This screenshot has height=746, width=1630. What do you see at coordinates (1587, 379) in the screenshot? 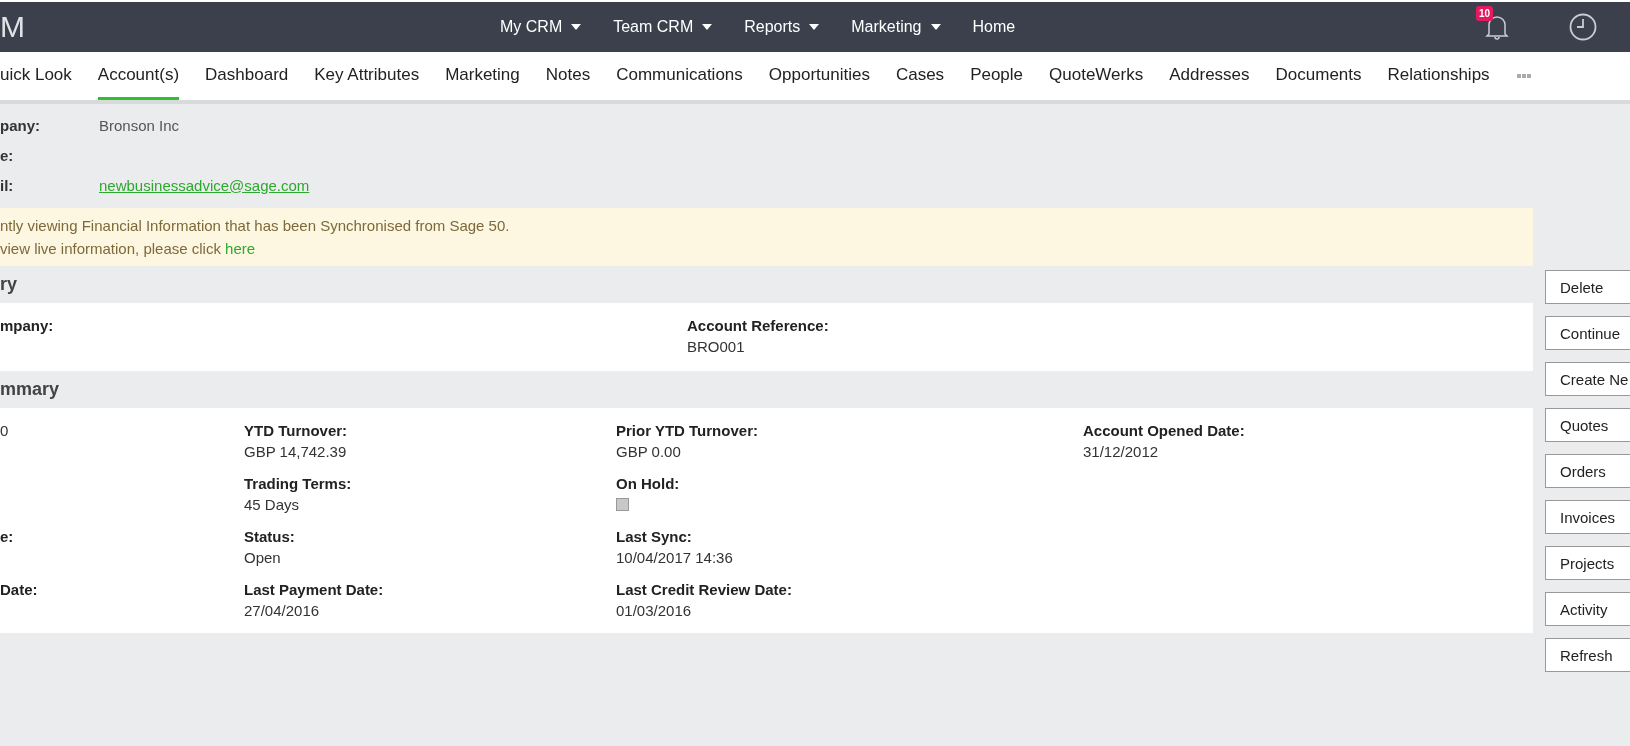
I see `action-button: Create Ne` at bounding box center [1587, 379].